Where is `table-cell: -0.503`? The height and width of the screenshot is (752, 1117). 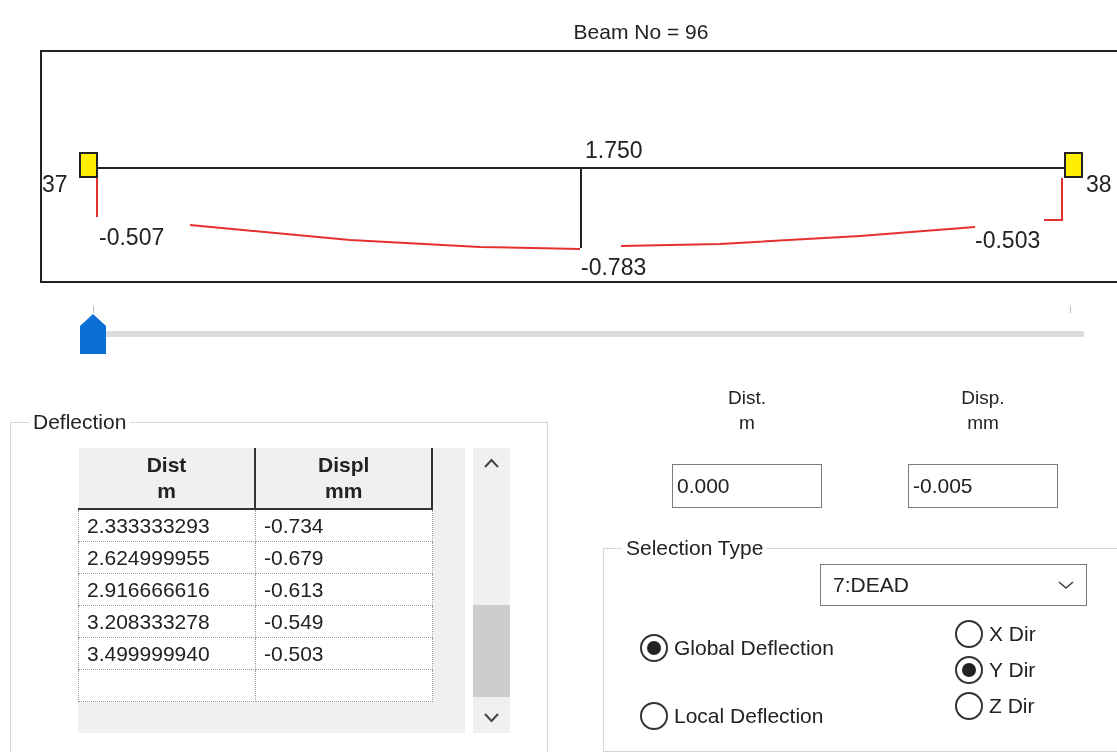 table-cell: -0.503 is located at coordinates (343, 653).